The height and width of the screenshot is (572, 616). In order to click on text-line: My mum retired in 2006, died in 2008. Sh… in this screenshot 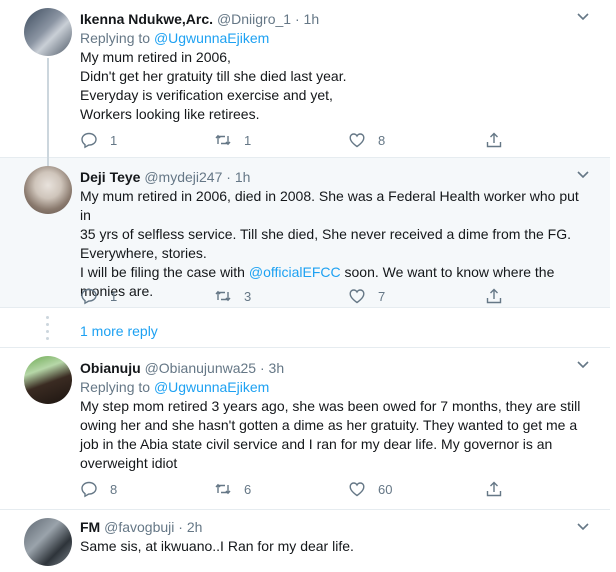, I will do `click(329, 205)`.